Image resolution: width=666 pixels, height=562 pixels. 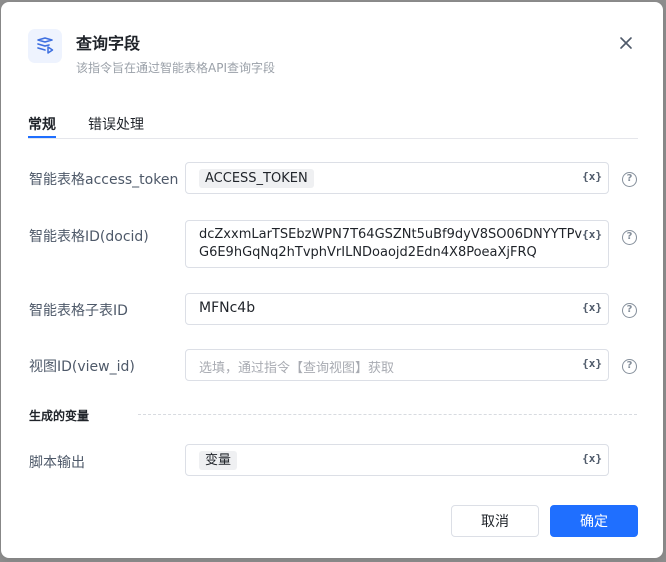 I want to click on table-query-icon, so click(x=45, y=46).